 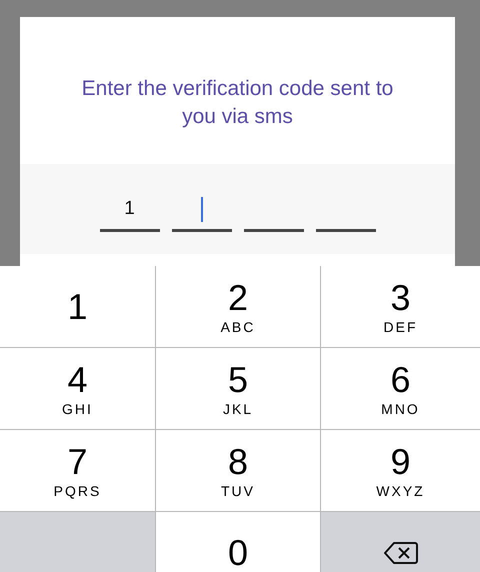 I want to click on text-cursor, so click(x=201, y=209).